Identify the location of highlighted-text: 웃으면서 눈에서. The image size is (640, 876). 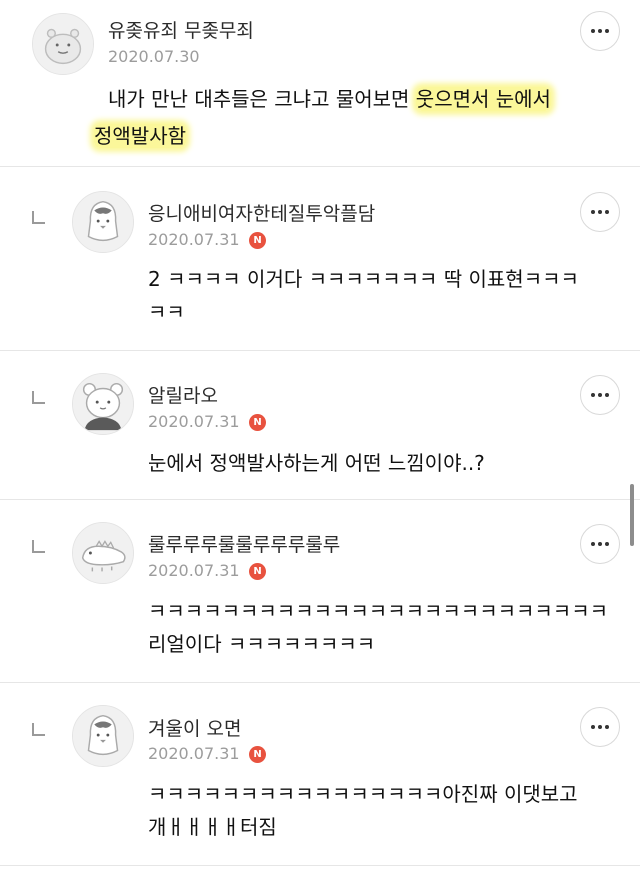
(483, 99).